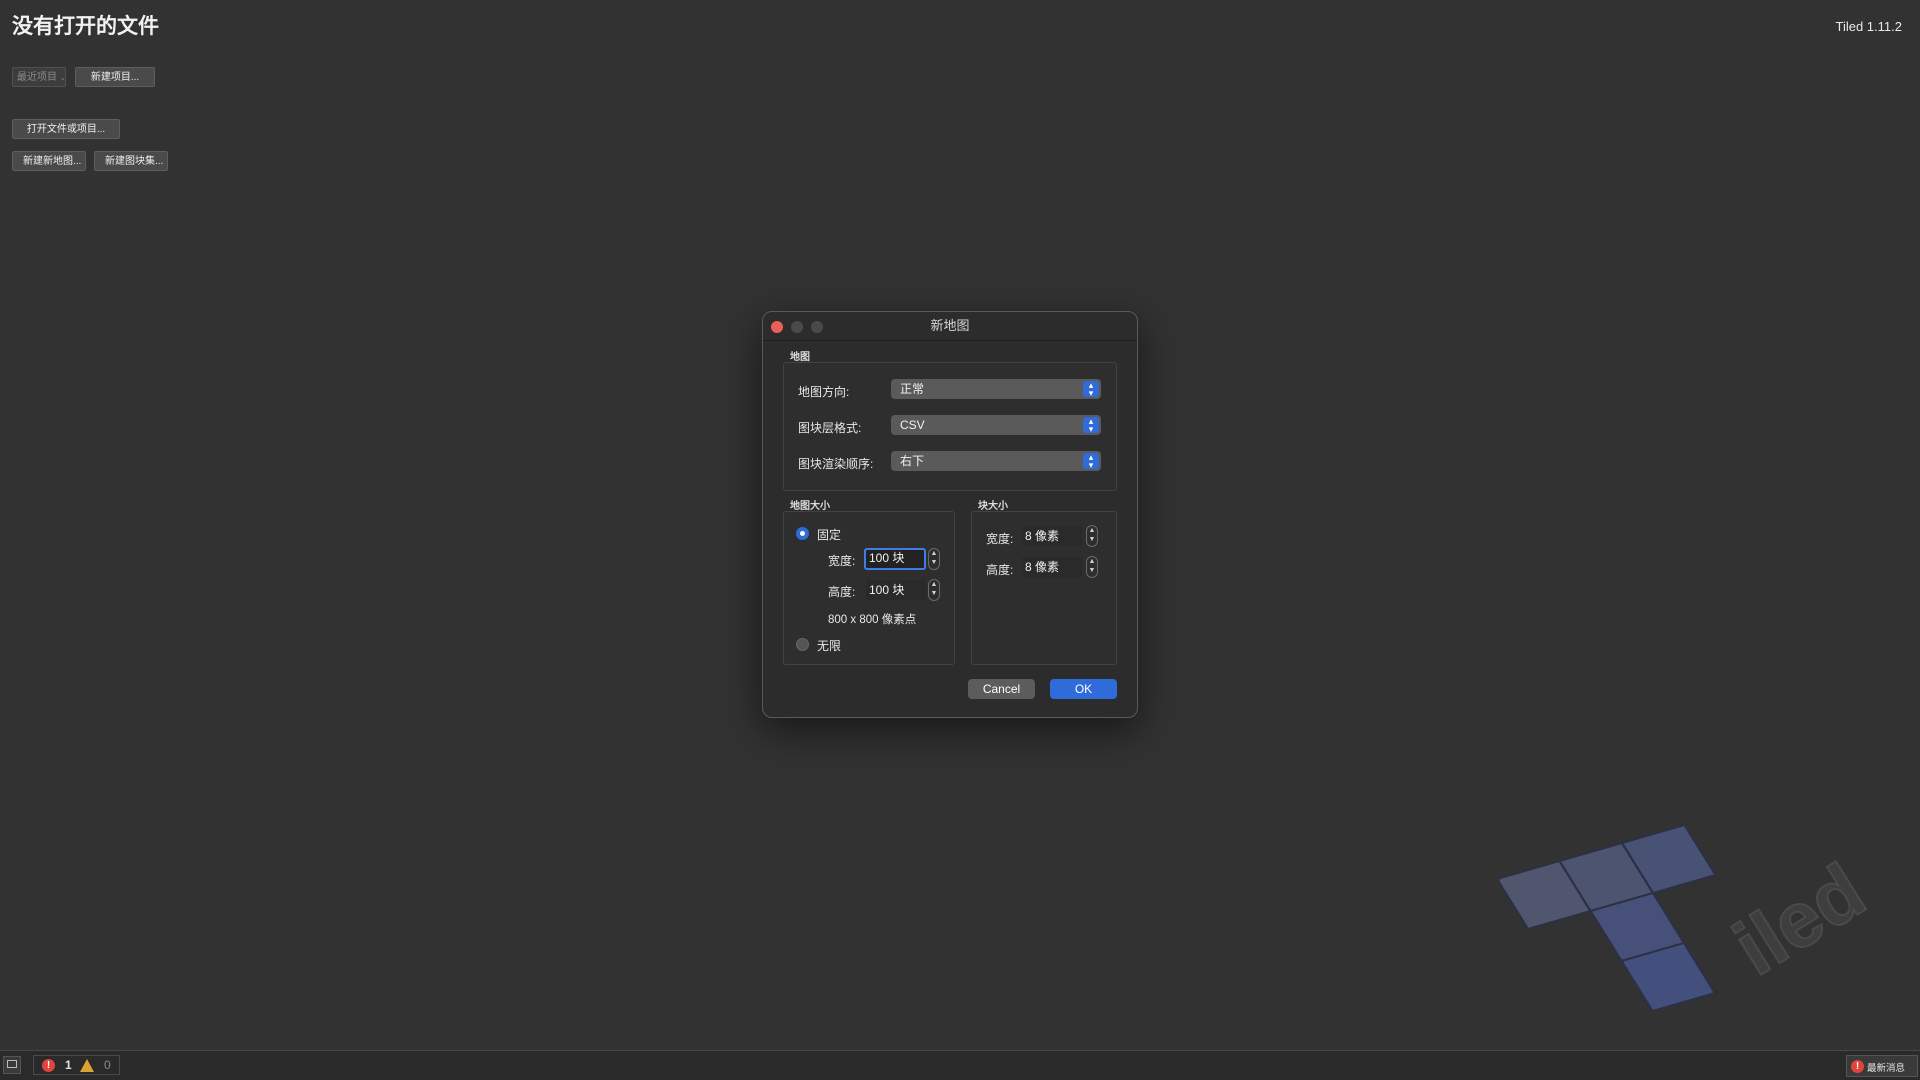 Image resolution: width=1920 pixels, height=1080 pixels. I want to click on dialog-titlebar: 新地图, so click(950, 326).